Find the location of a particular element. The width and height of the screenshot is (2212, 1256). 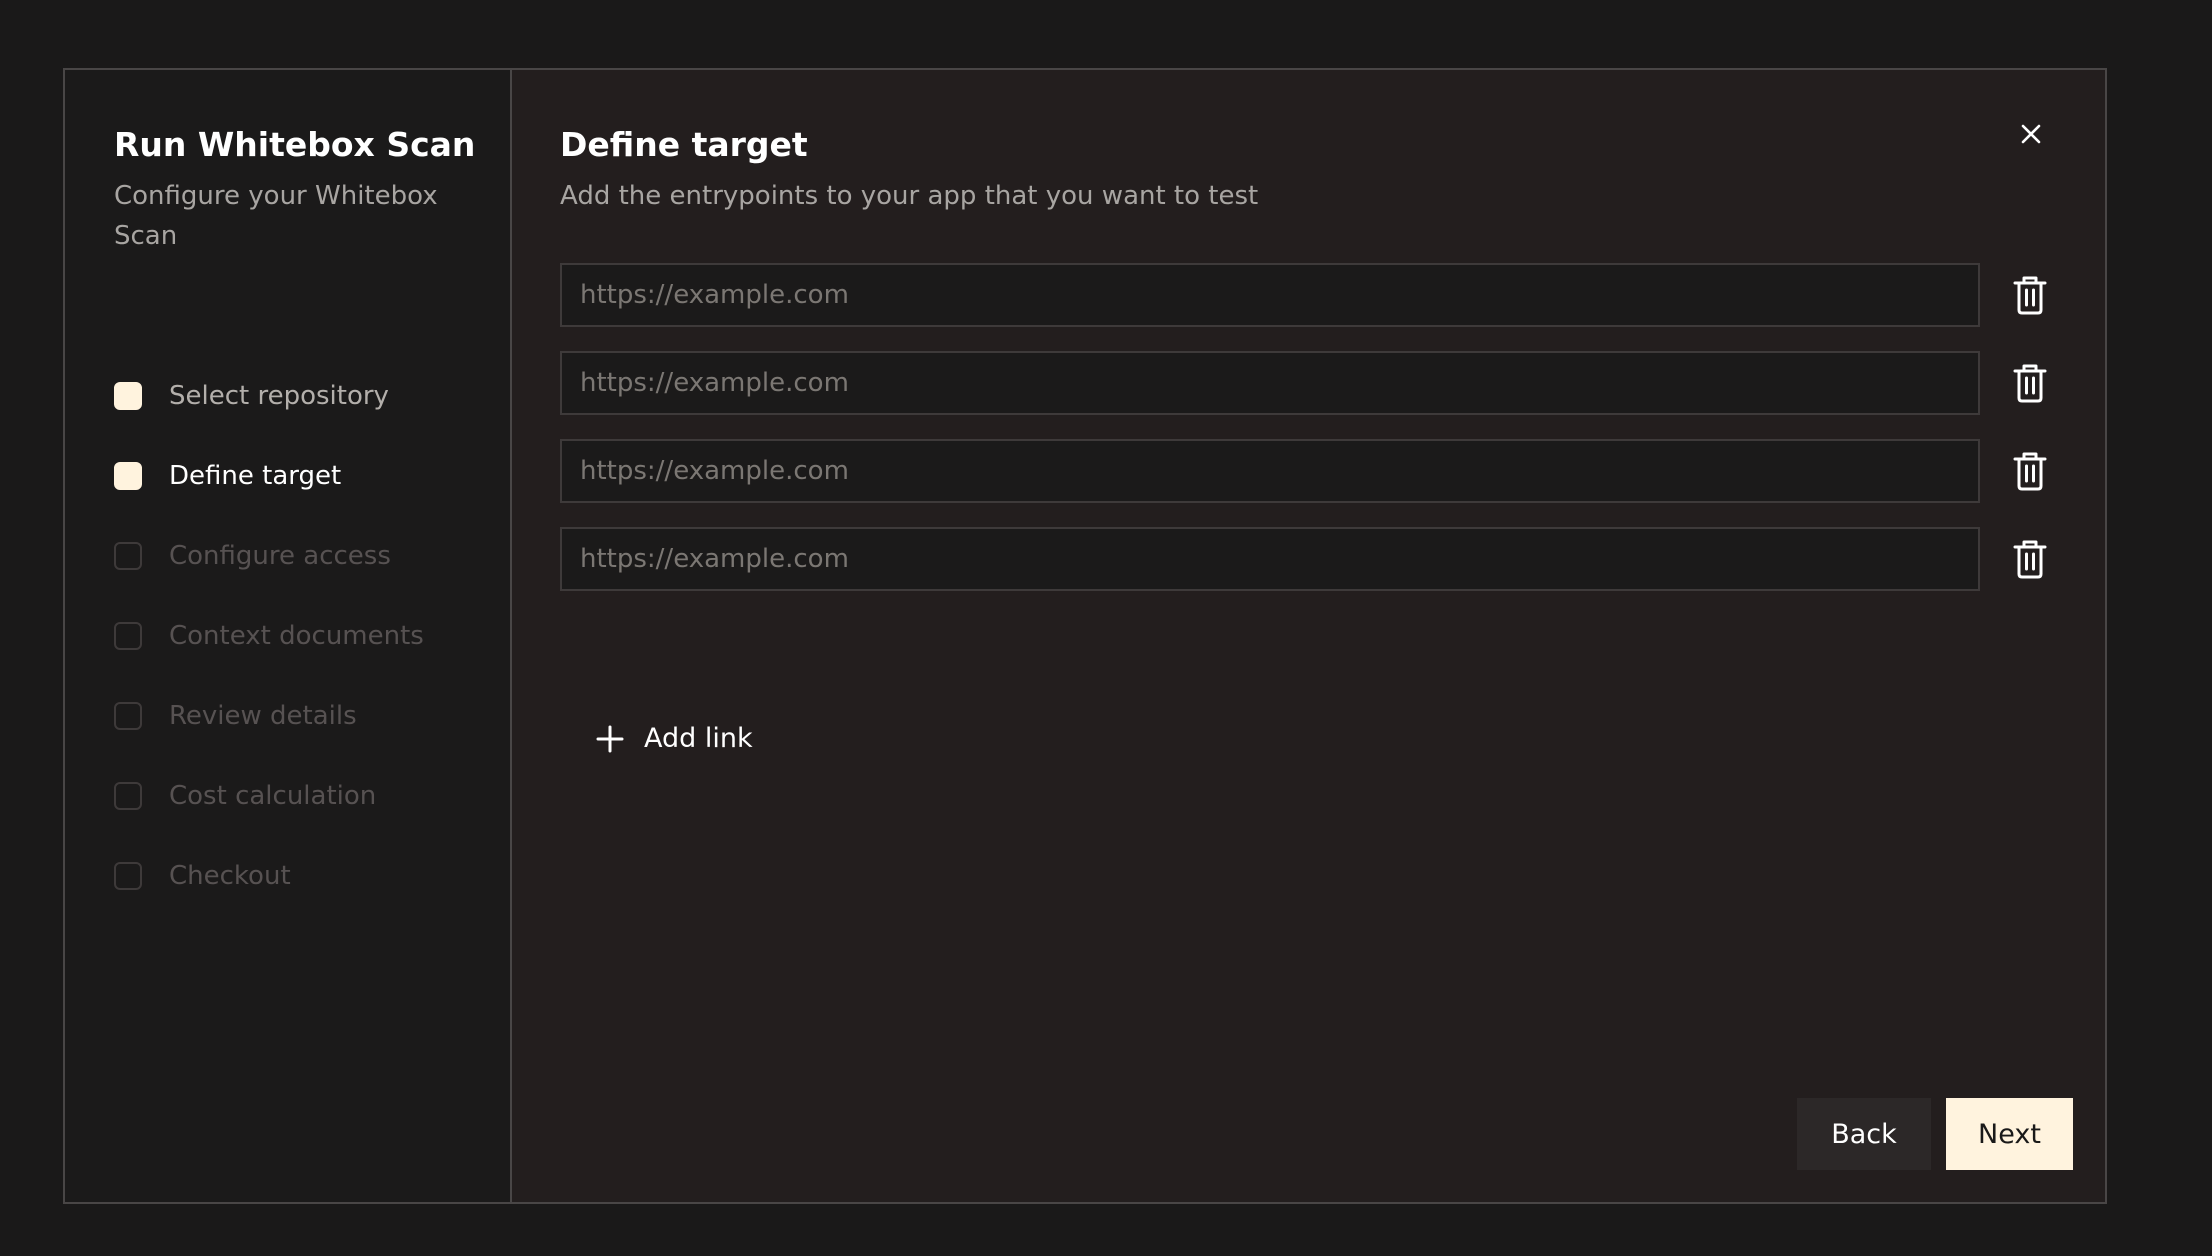

sidebar-title: Run Whitebox Scan is located at coordinates (295, 144).